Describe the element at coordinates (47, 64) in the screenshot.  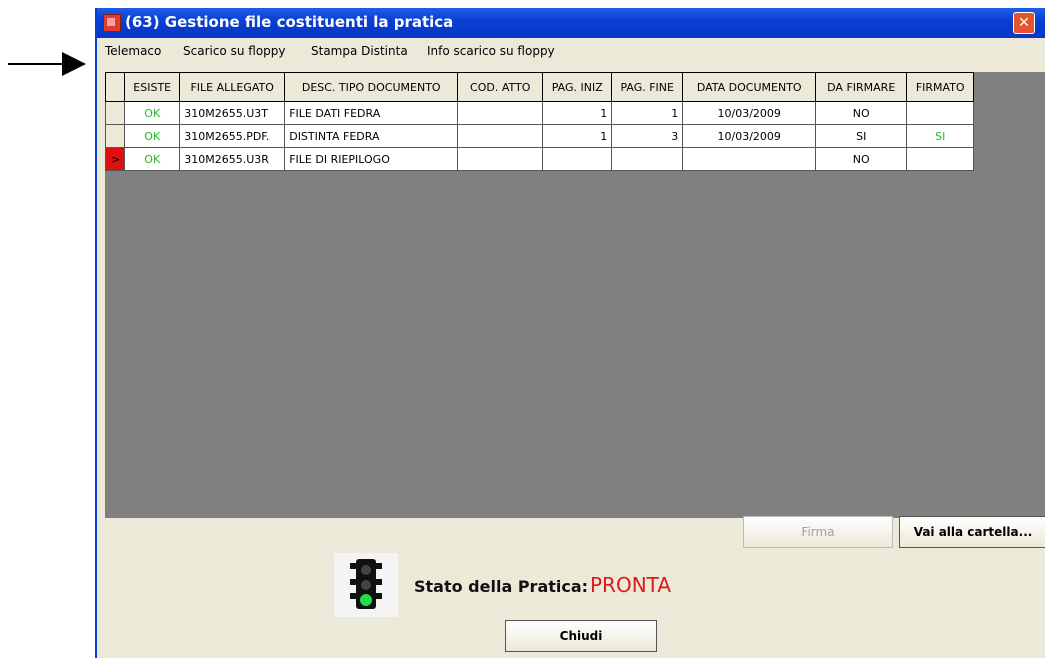
I see `pointer-arrow-icon` at that location.